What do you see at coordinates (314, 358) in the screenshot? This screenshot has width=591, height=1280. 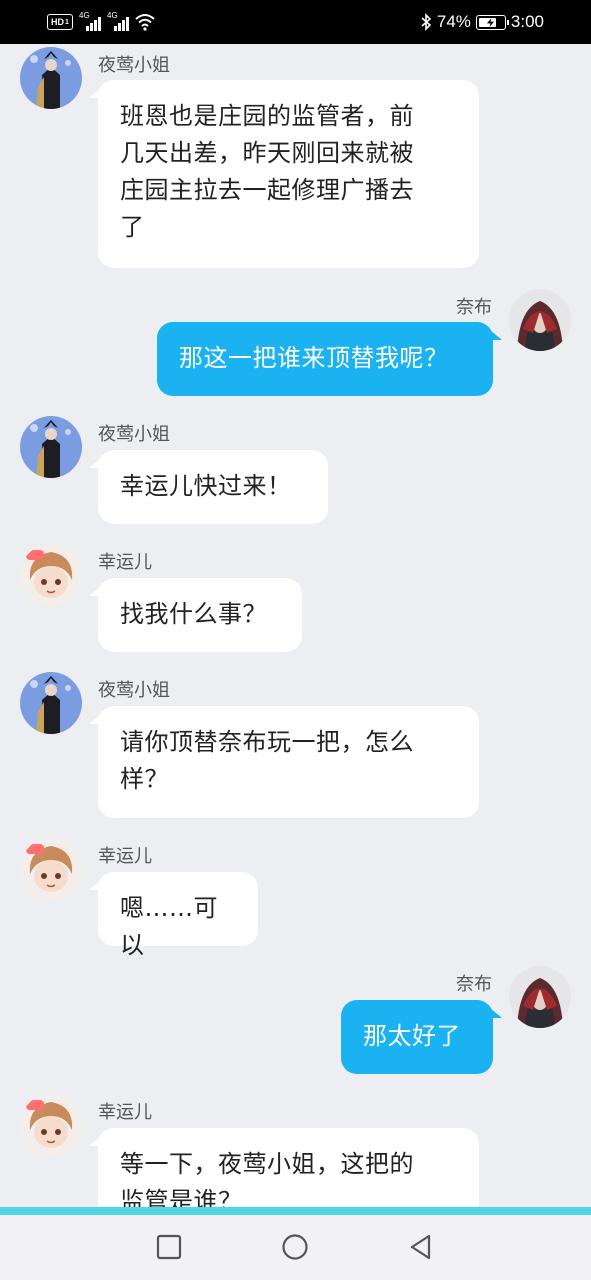 I see `message-line: 那这一把谁来顶替我呢？` at bounding box center [314, 358].